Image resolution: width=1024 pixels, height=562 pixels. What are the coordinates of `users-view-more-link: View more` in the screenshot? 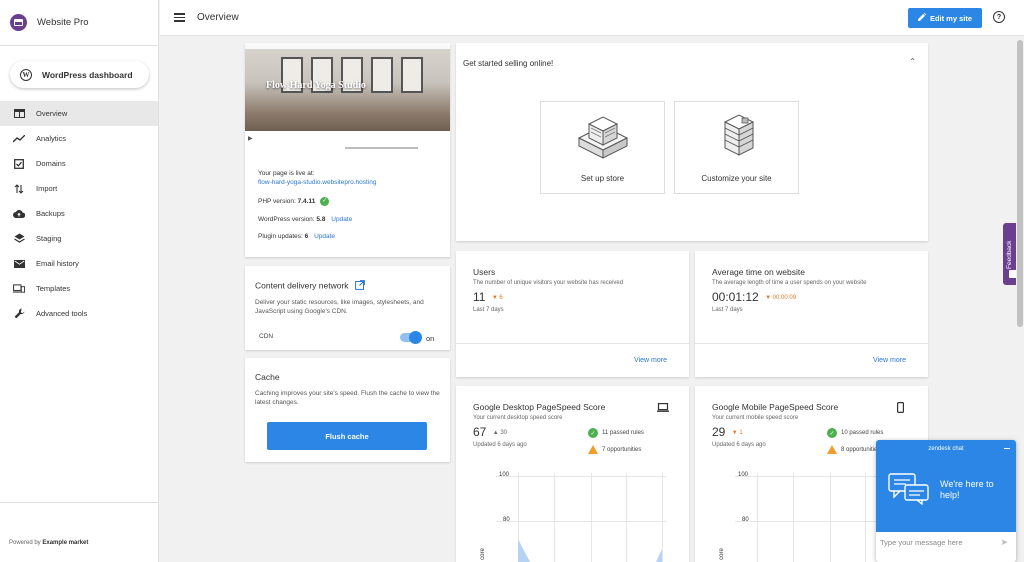 It's located at (650, 360).